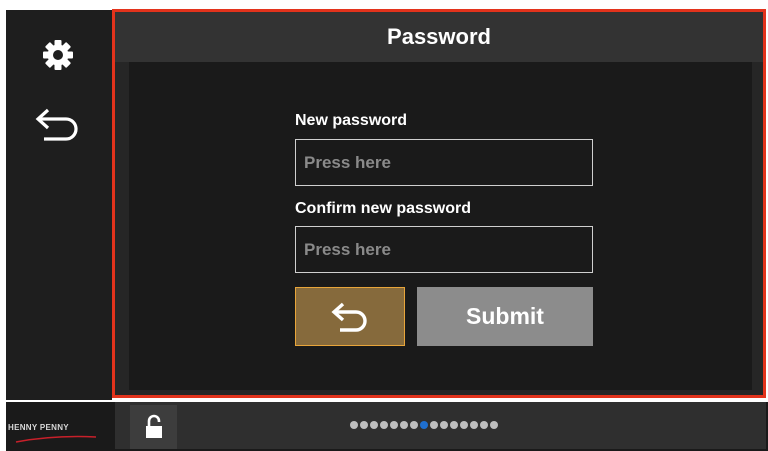  I want to click on back-button, so click(350, 316).